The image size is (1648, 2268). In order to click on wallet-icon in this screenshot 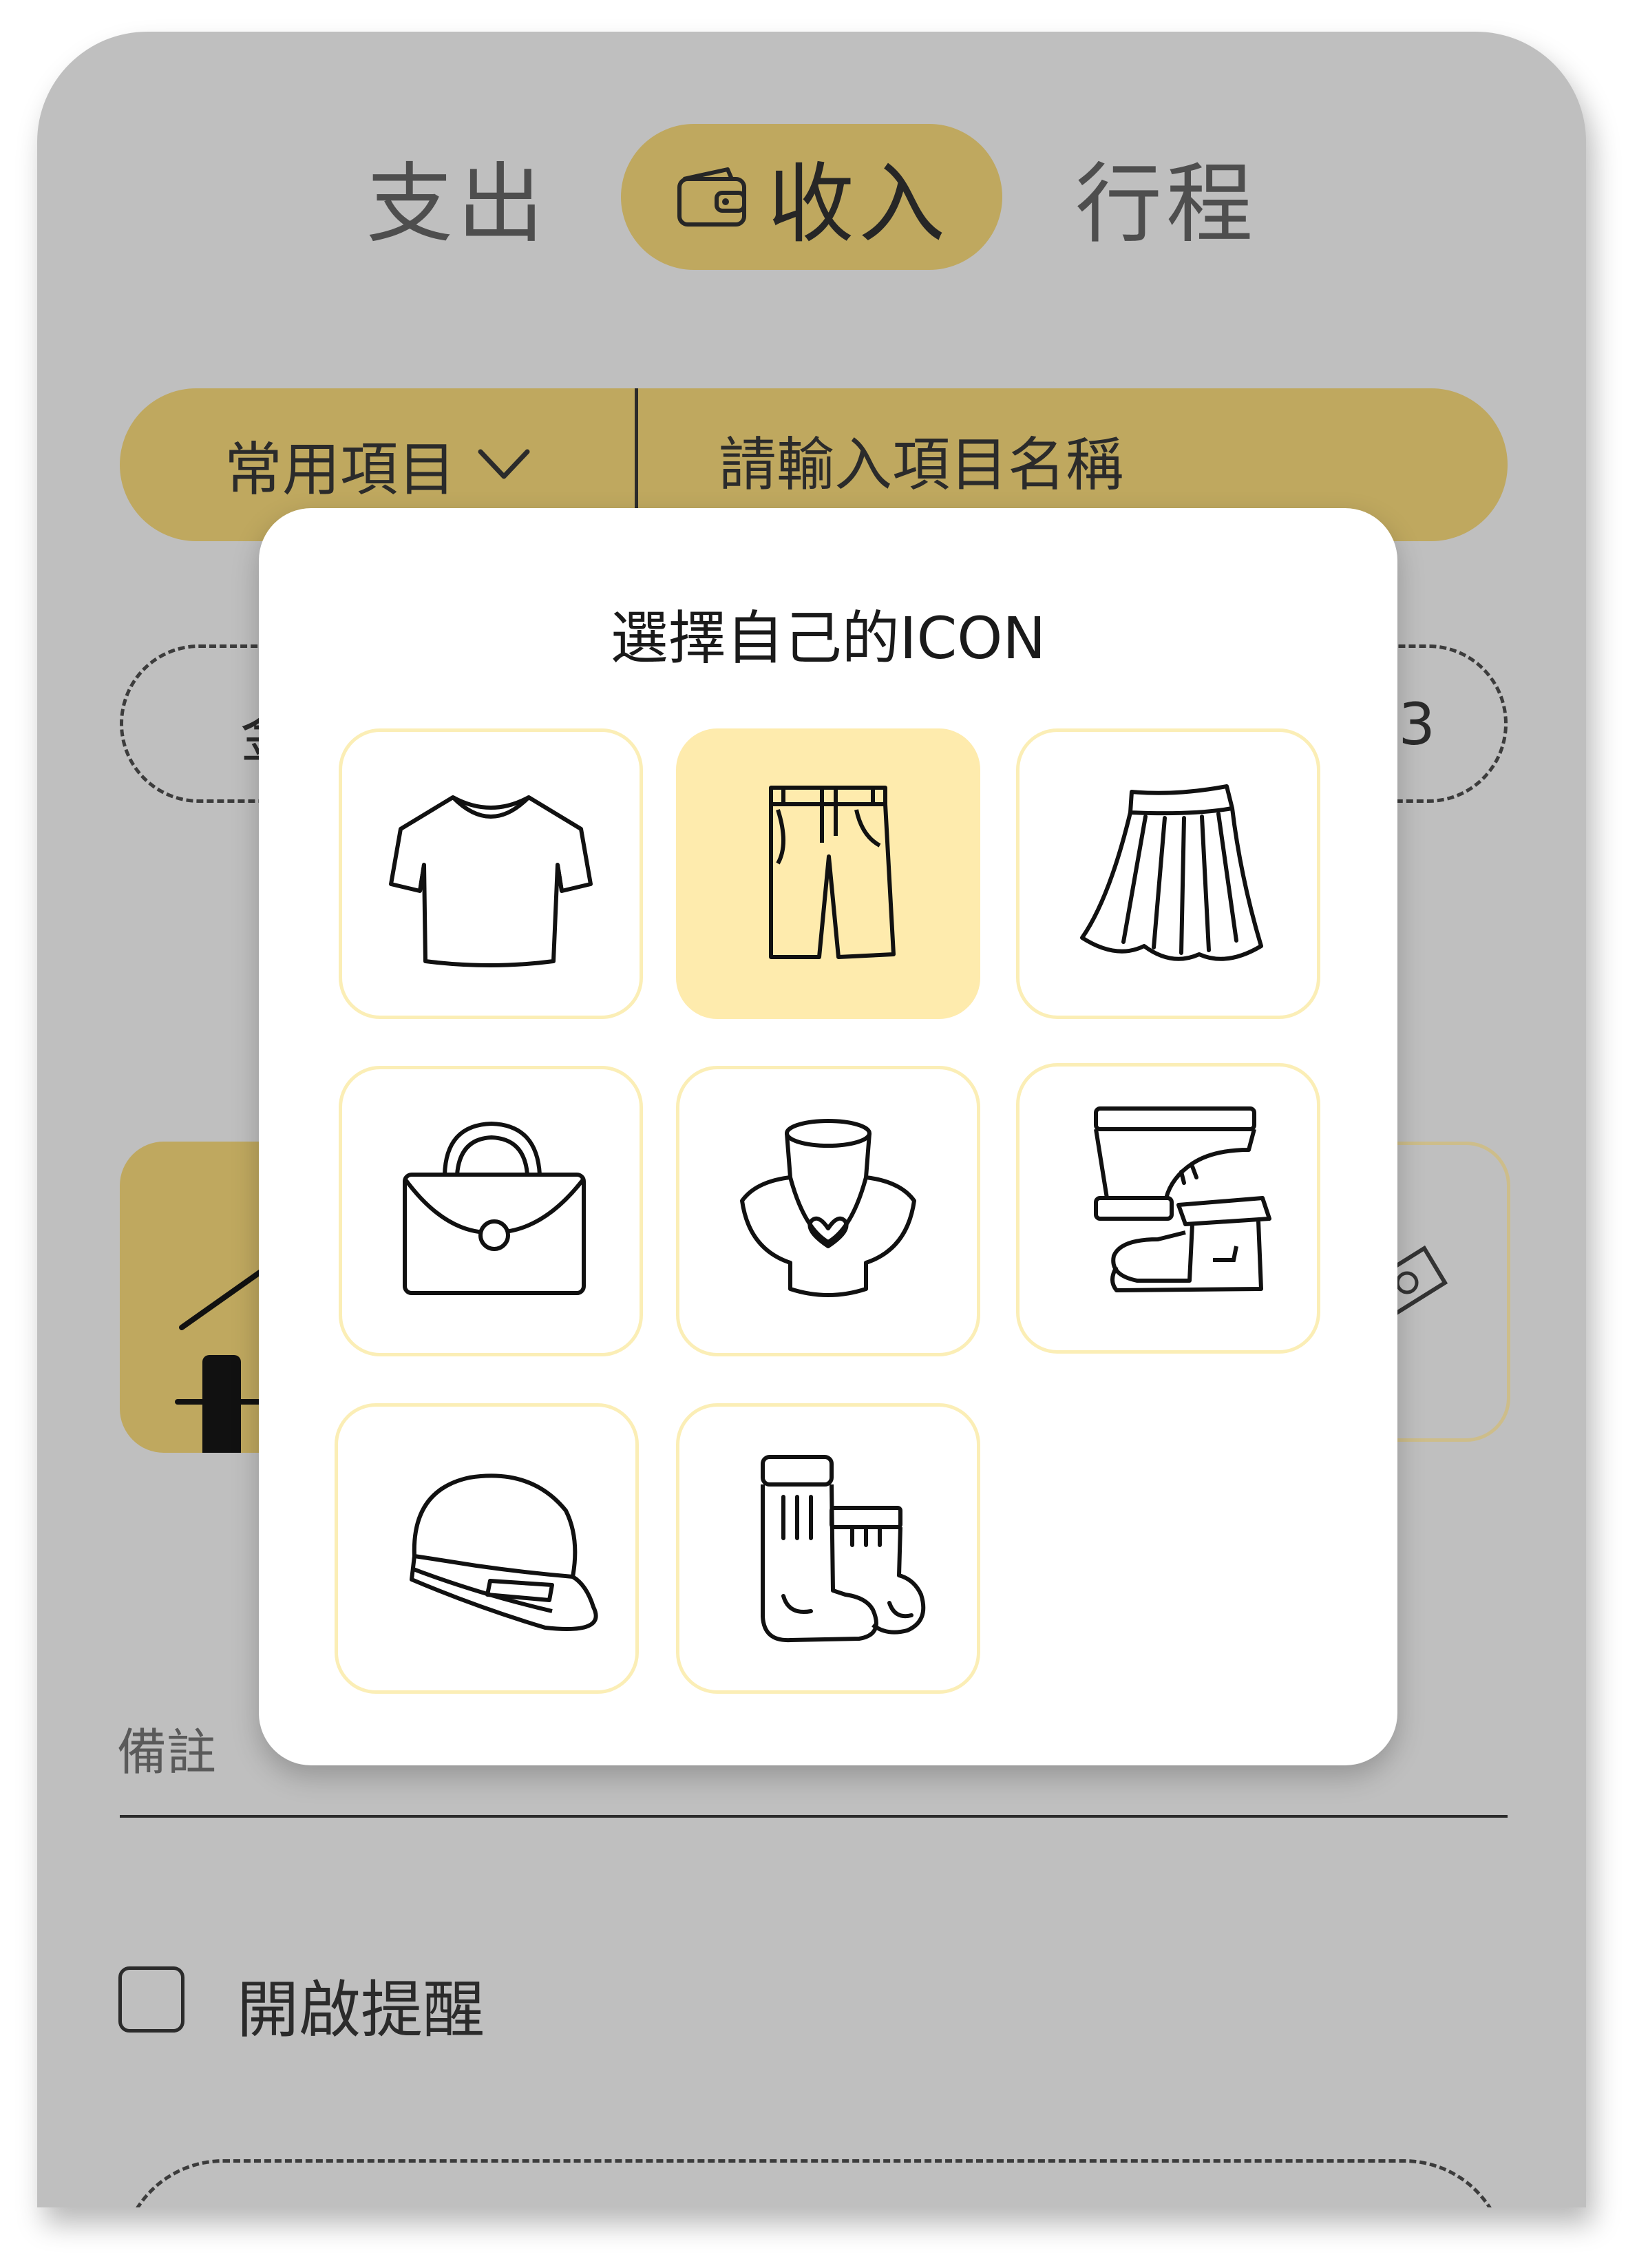, I will do `click(711, 197)`.